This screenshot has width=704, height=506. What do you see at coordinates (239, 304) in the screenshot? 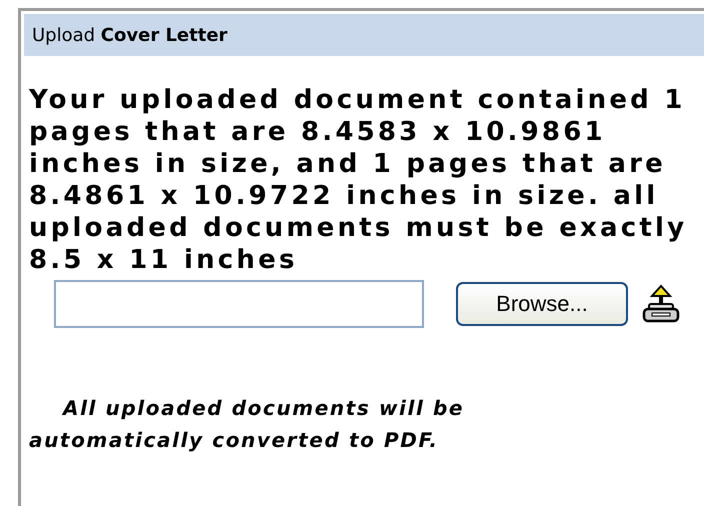
I see `file-input-field` at bounding box center [239, 304].